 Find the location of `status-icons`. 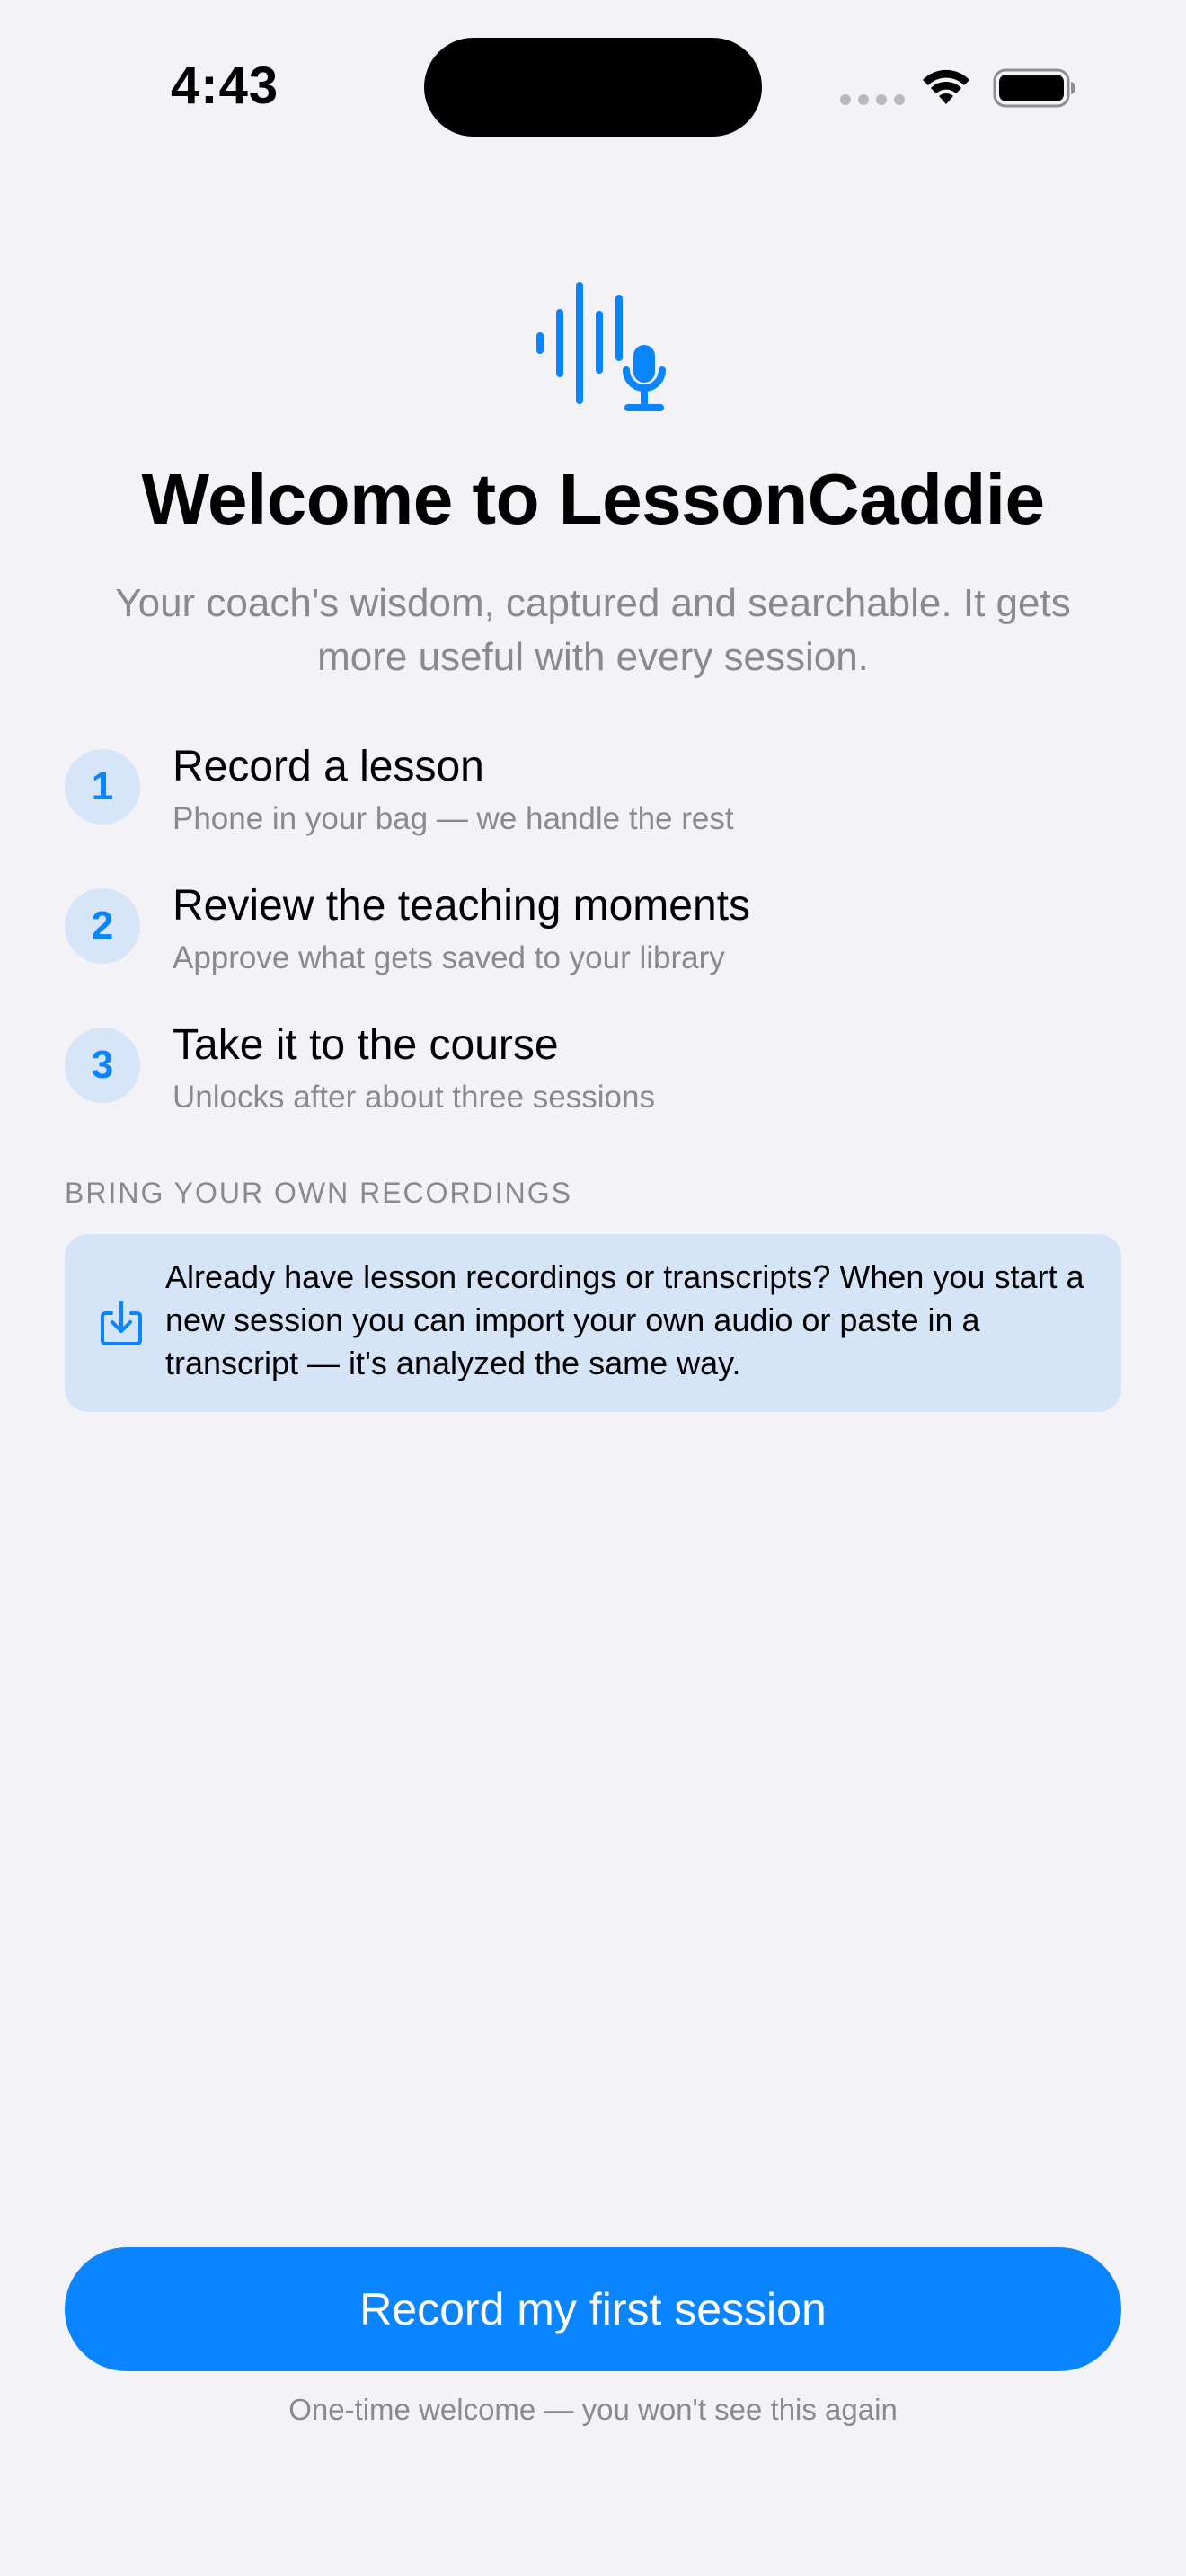

status-icons is located at coordinates (961, 87).